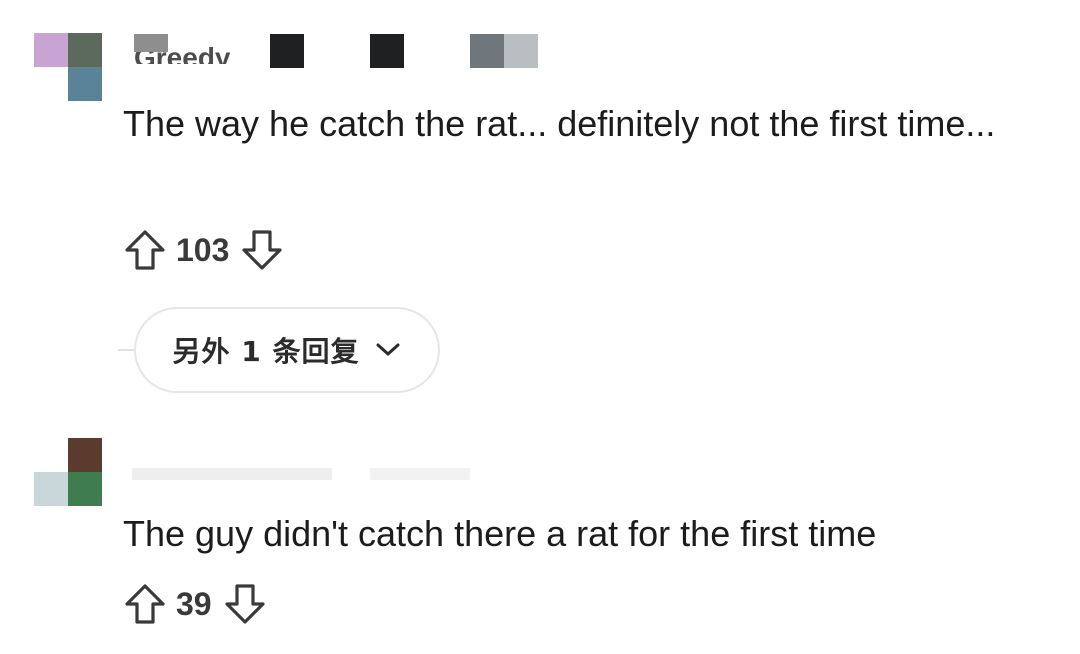 The width and height of the screenshot is (1080, 654). Describe the element at coordinates (266, 351) in the screenshot. I see `more-replies-label: 另外 1 条回复` at that location.